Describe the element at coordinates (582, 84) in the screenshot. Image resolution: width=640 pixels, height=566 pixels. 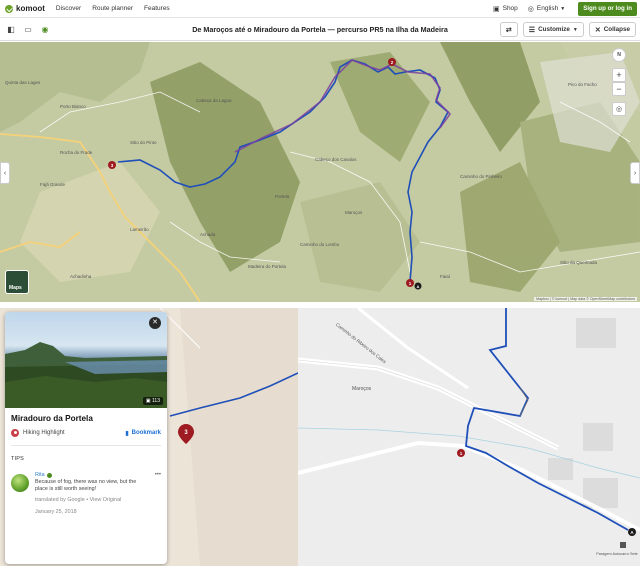
I see `map-label: Pico do Facho` at that location.